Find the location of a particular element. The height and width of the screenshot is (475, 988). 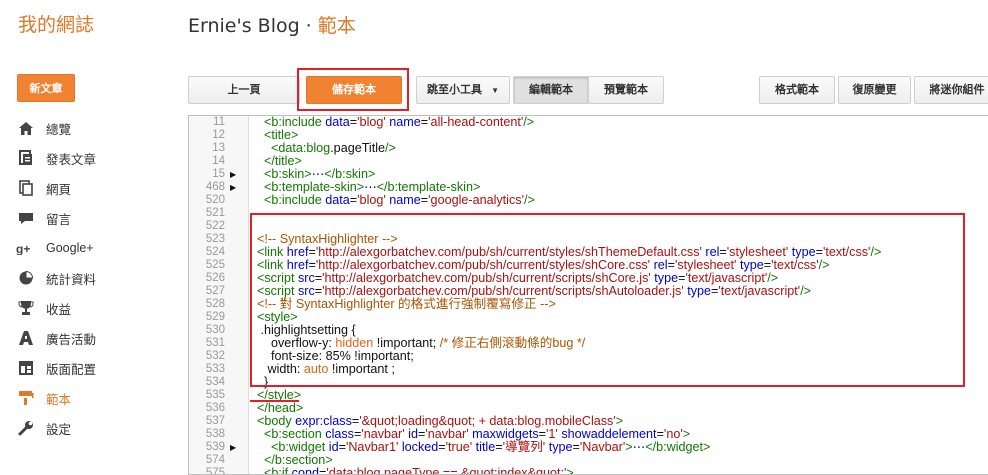

line-number: 534 is located at coordinates (215, 382).